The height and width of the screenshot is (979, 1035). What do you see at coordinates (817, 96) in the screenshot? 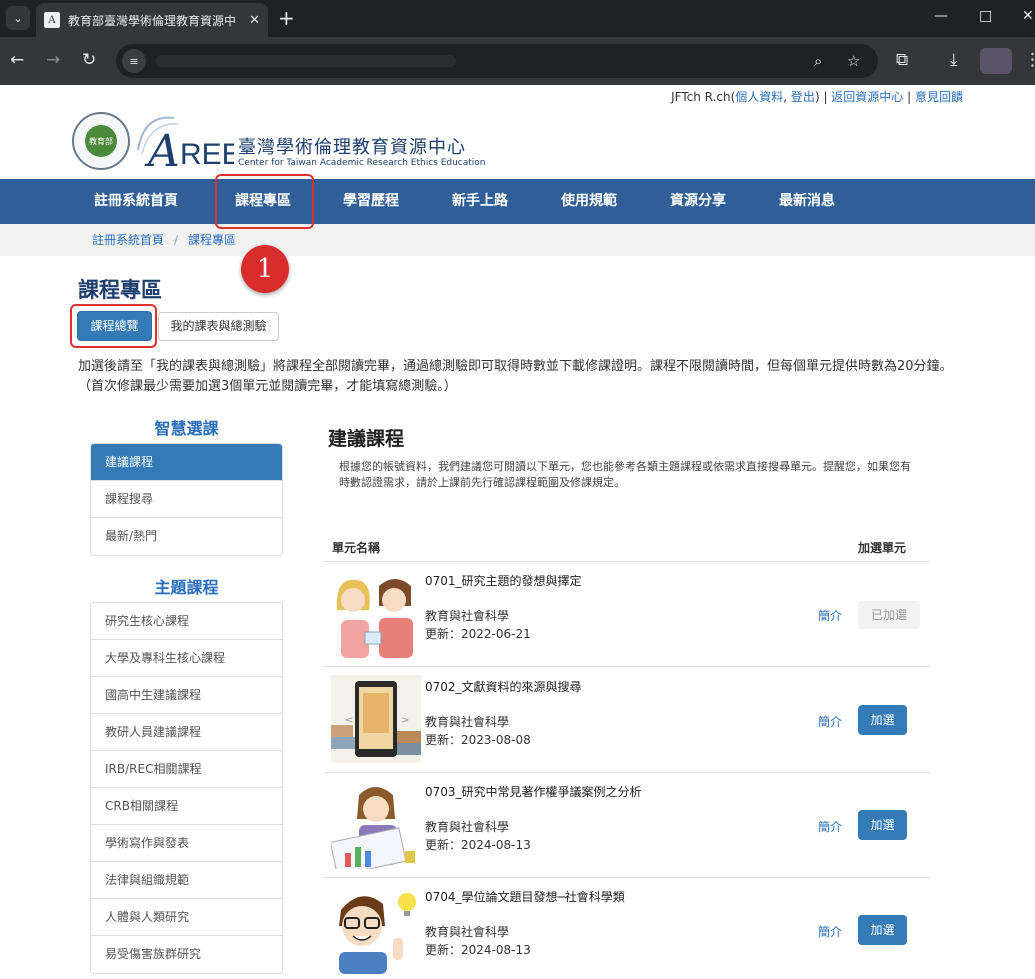
I see `user-bar: JFTch R.ch(個人資料, 登出) | 返回資源中心 | 意見回饋` at bounding box center [817, 96].